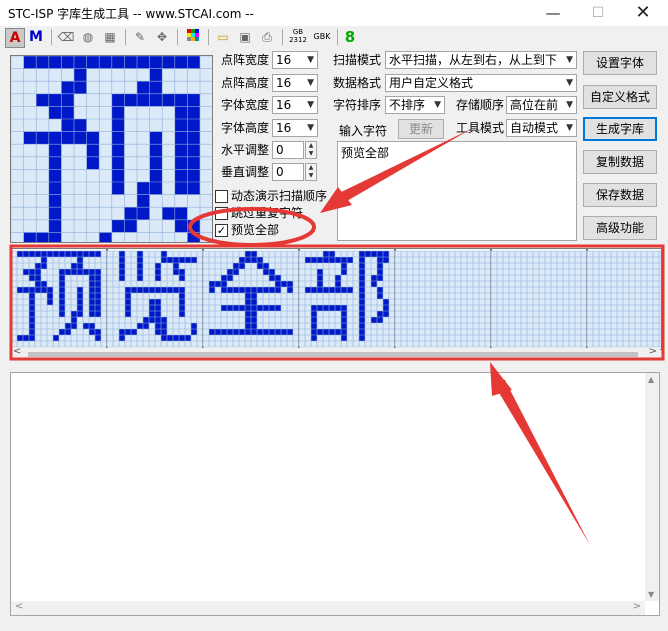  Describe the element at coordinates (221, 196) in the screenshot. I see `dynamic-scan-checkbox` at that location.